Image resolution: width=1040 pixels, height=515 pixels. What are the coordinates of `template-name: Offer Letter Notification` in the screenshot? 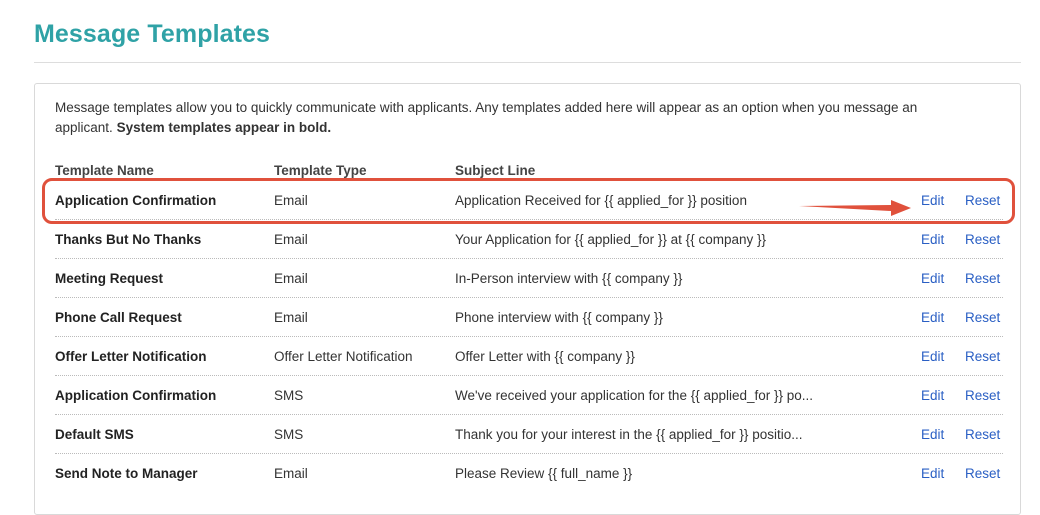 It's located at (131, 356).